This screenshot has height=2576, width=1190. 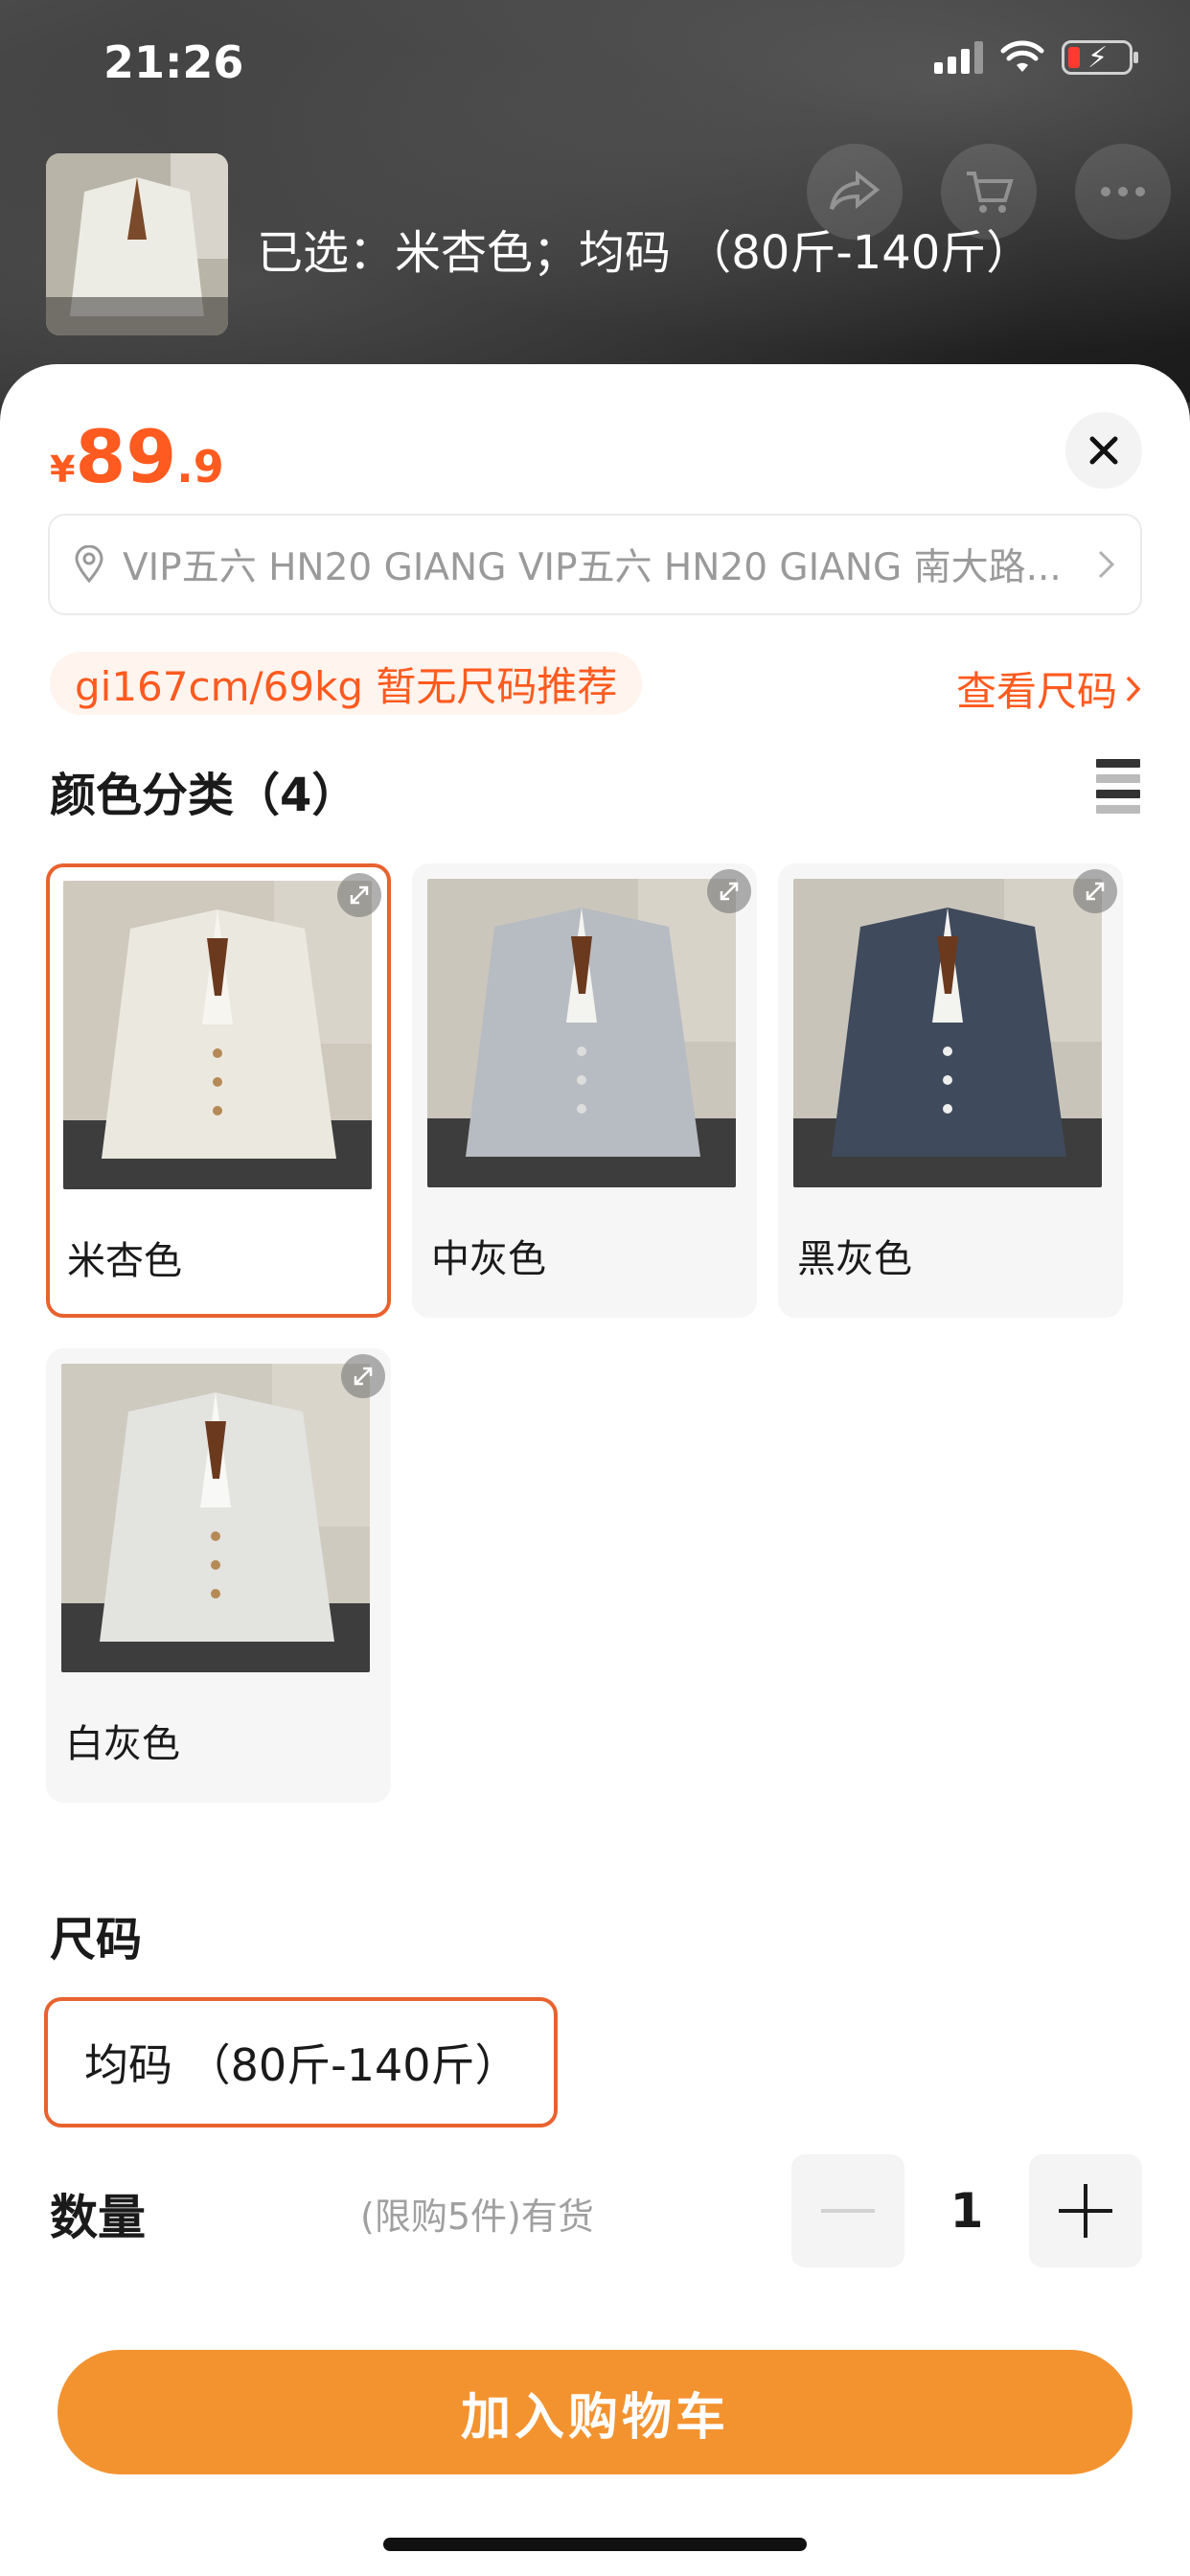 What do you see at coordinates (174, 62) in the screenshot?
I see `status-time: 21:26` at bounding box center [174, 62].